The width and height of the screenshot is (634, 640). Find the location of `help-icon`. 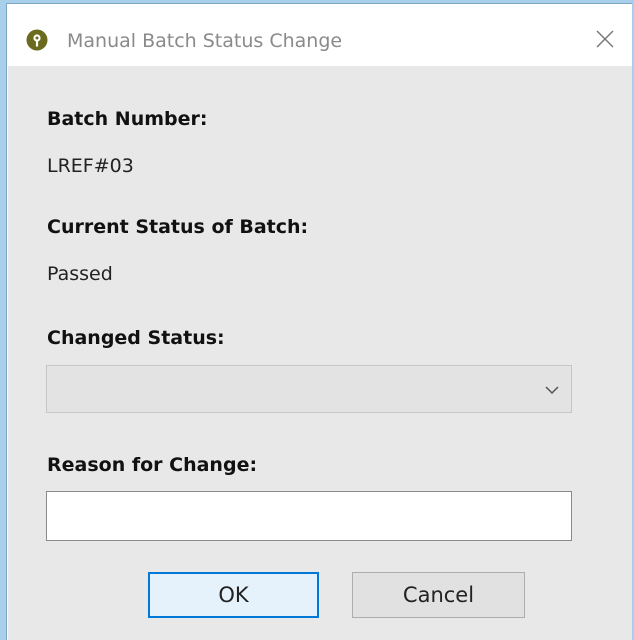

help-icon is located at coordinates (37, 40).